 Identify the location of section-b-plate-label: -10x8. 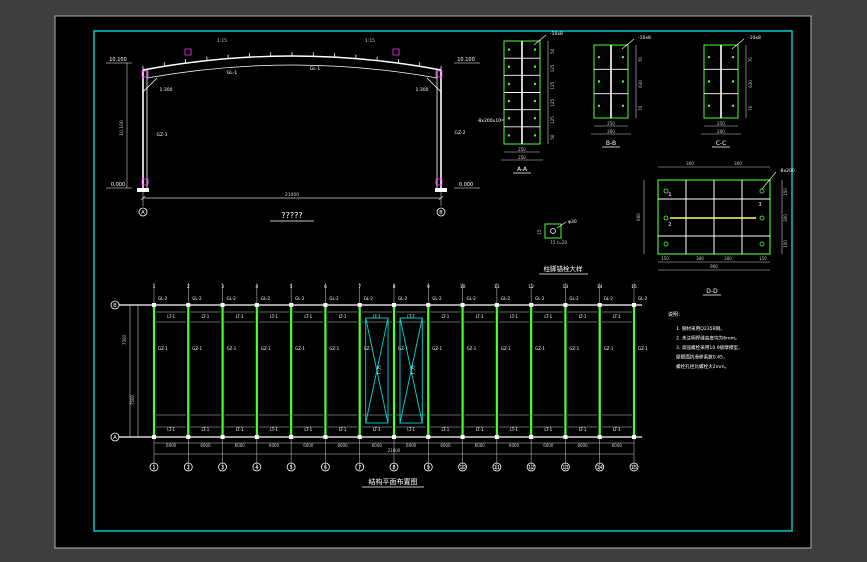
(644, 38).